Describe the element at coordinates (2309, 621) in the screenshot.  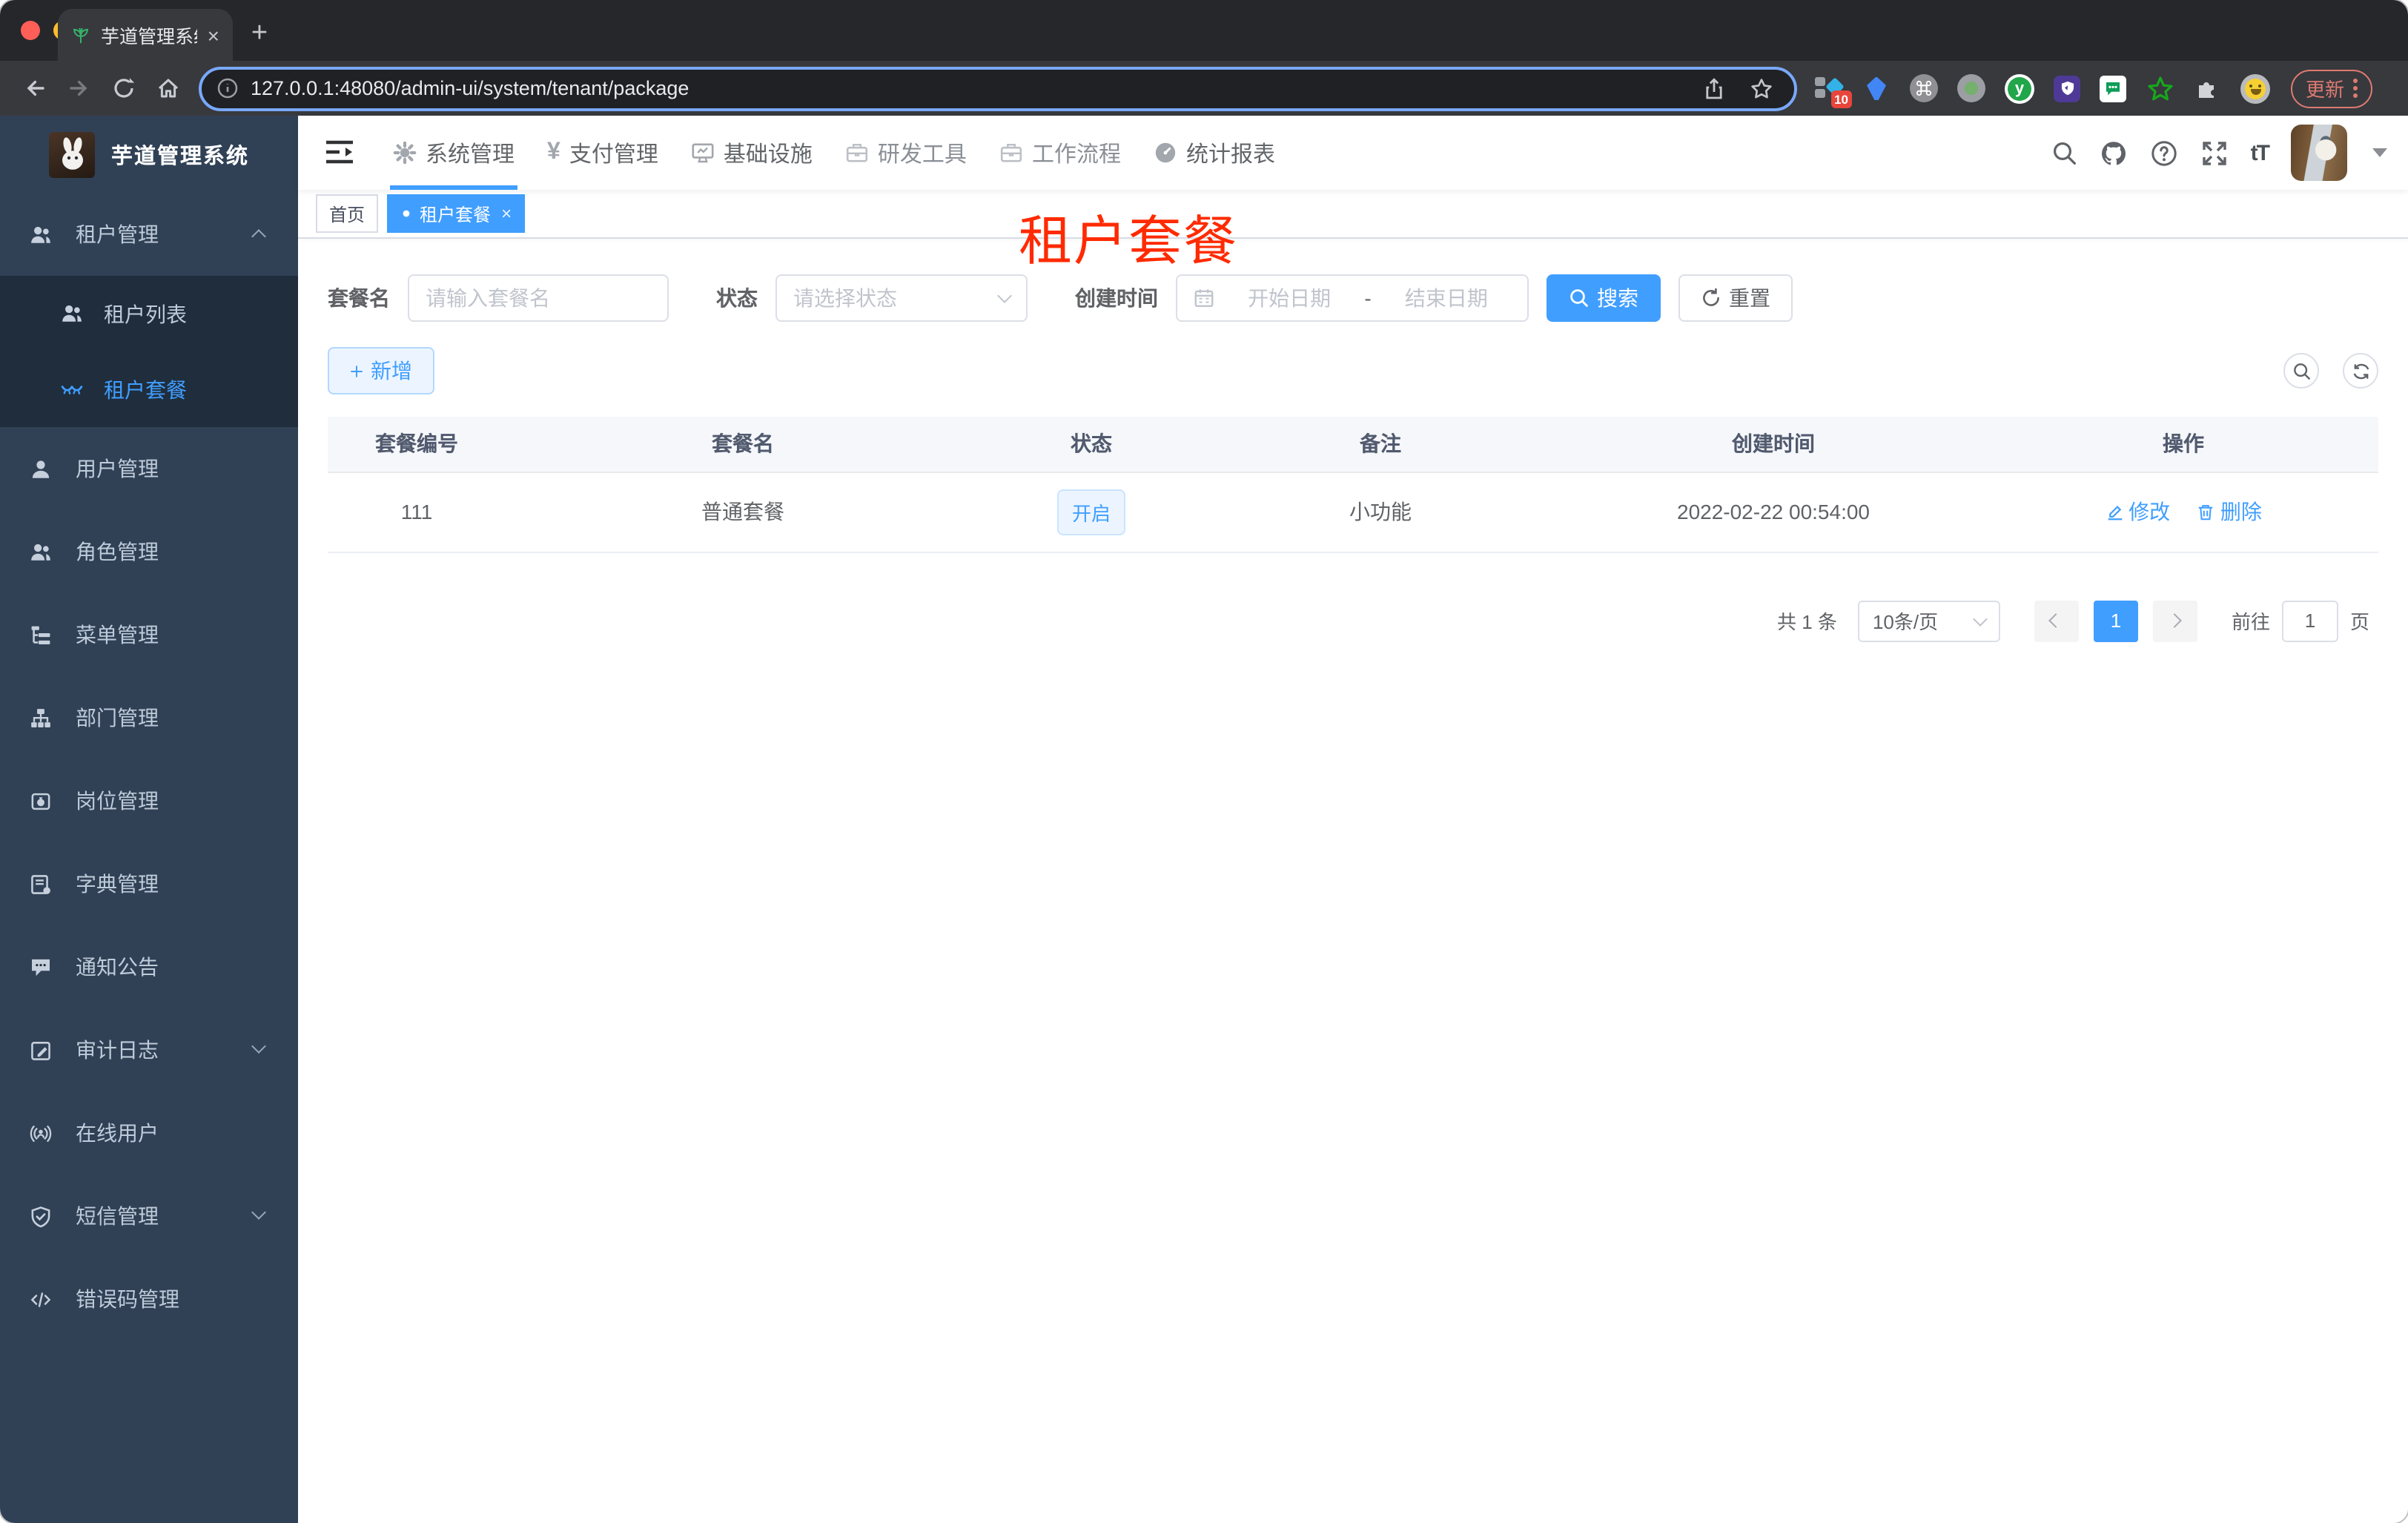
I see `goto-page-input` at that location.